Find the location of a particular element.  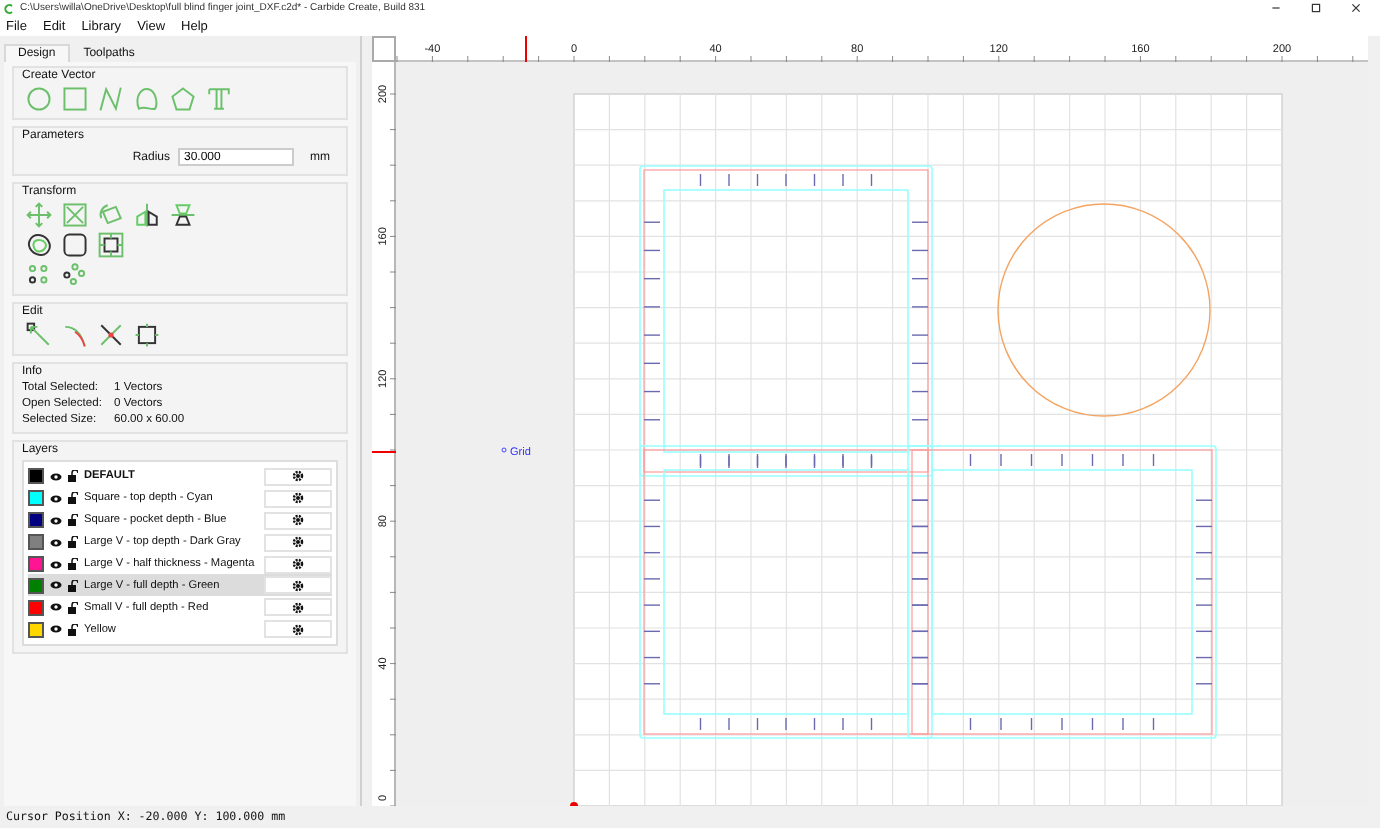

node-arrow-icon is located at coordinates (39, 335).